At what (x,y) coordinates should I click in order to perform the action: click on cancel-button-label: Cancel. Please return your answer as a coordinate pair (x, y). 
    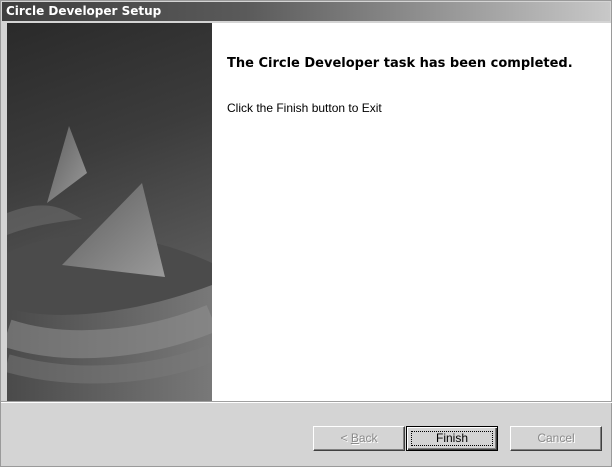
    Looking at the image, I should click on (556, 438).